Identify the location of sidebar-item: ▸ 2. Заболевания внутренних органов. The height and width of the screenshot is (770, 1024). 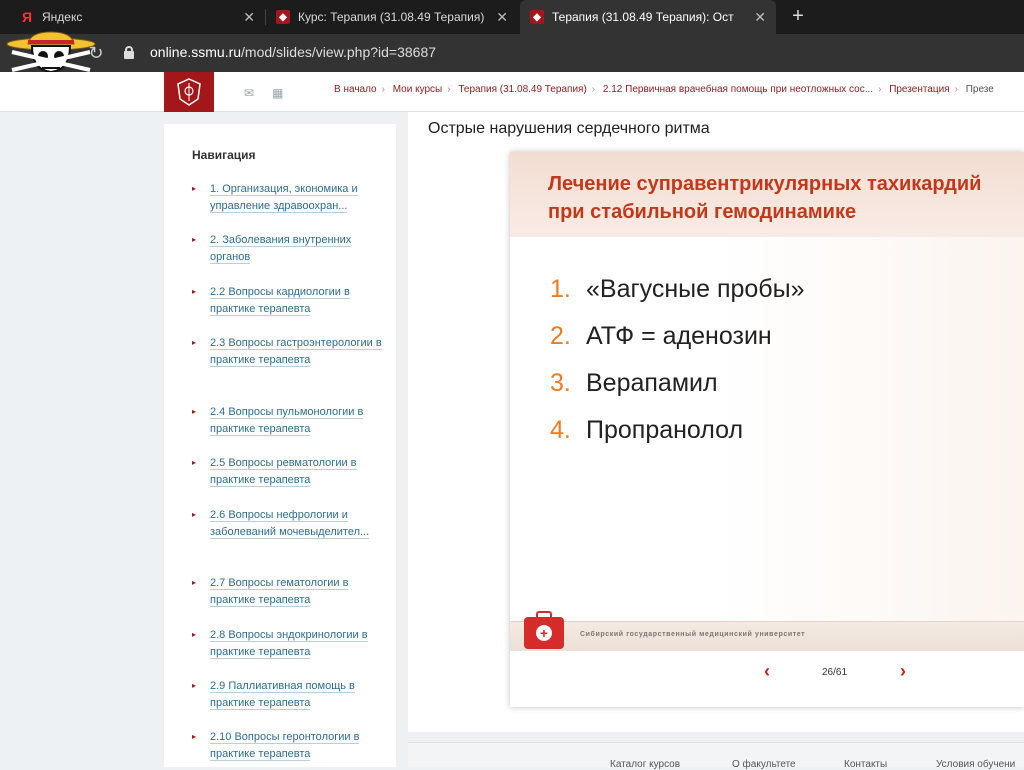
(289, 249).